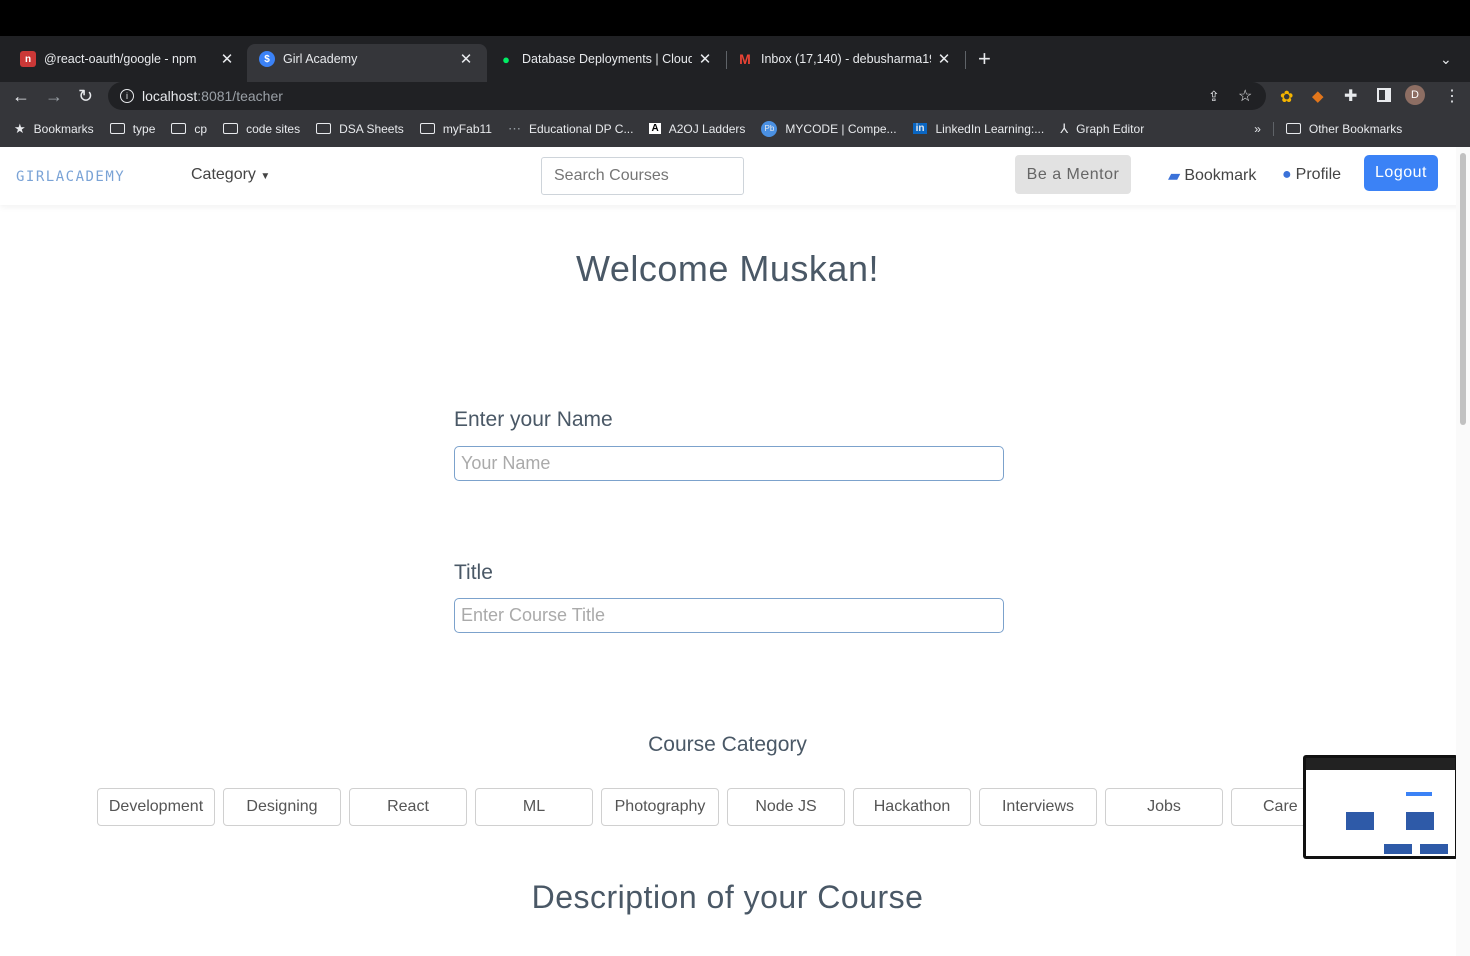 The width and height of the screenshot is (1470, 956). I want to click on bookmark-item: A A2OJ Ladders, so click(697, 129).